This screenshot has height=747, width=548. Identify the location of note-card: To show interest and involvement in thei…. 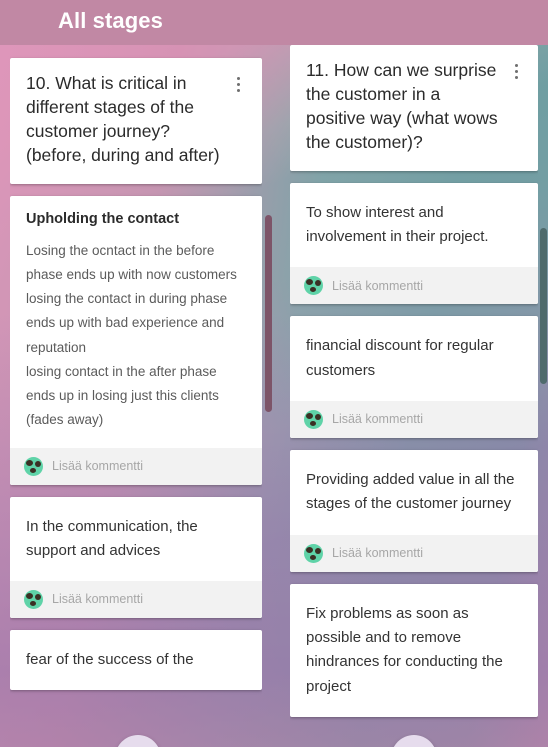
(414, 243).